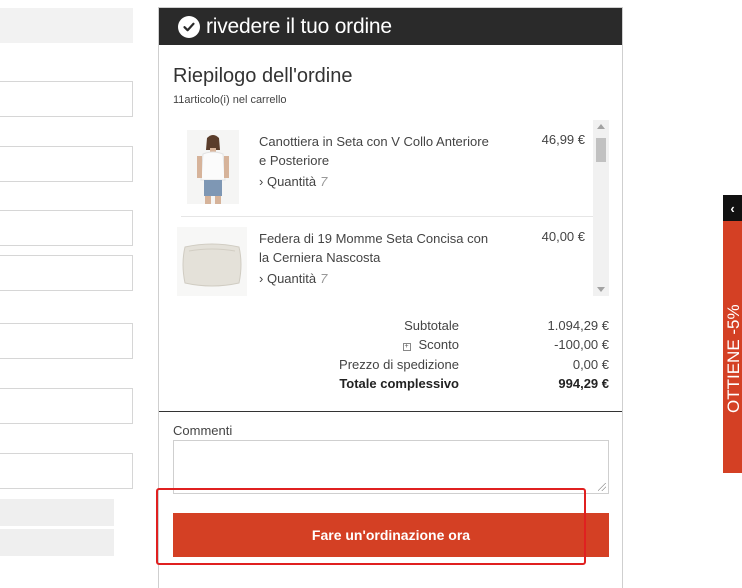 The image size is (742, 588). What do you see at coordinates (203, 430) in the screenshot?
I see `comments-label: Commenti` at bounding box center [203, 430].